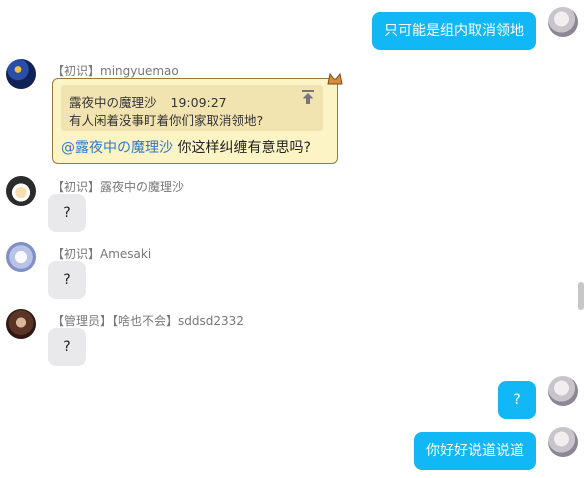 This screenshot has width=584, height=478. I want to click on sender-name: 【初识】露夜中の魔理沙, so click(118, 187).